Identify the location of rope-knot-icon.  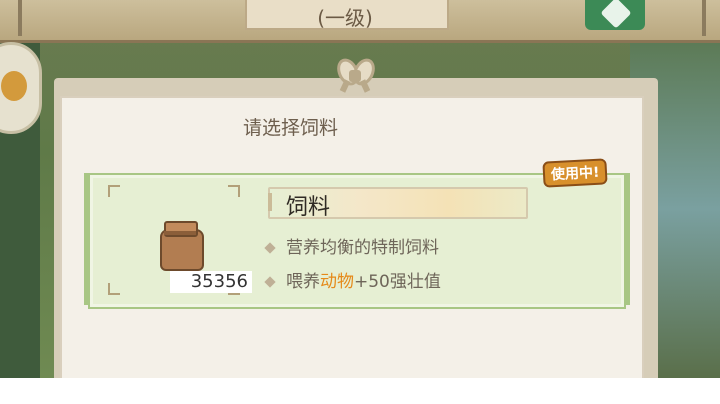
(356, 74).